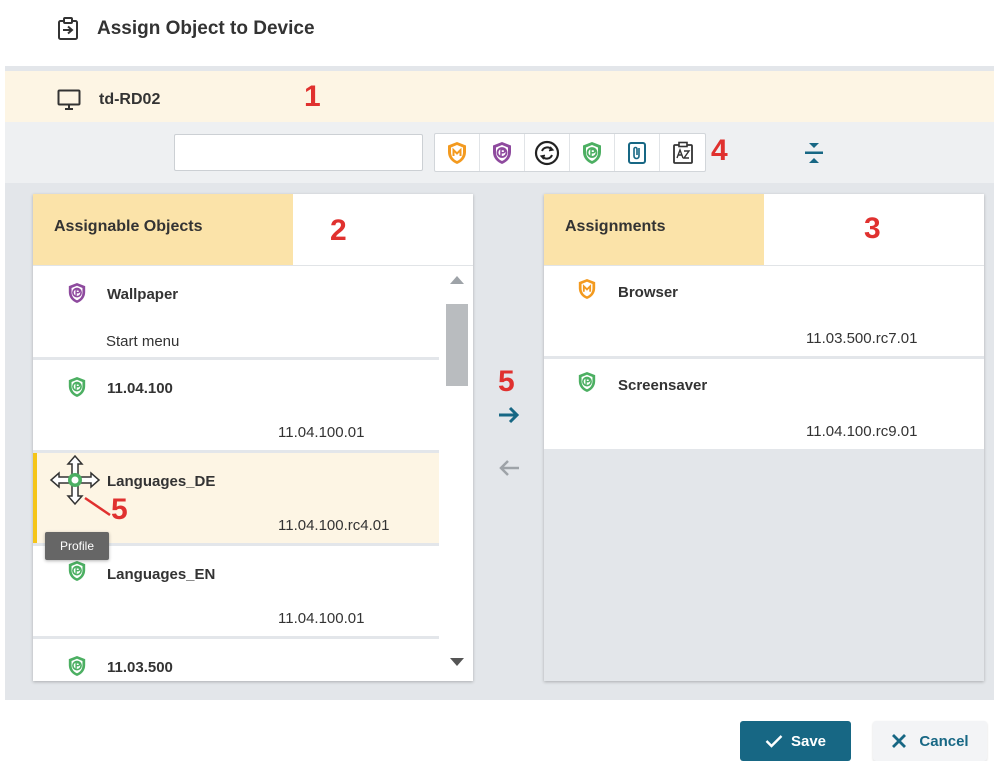 Image resolution: width=994 pixels, height=761 pixels. I want to click on list-item-11-04-100: 11.04.100 11.04.100.01, so click(236, 405).